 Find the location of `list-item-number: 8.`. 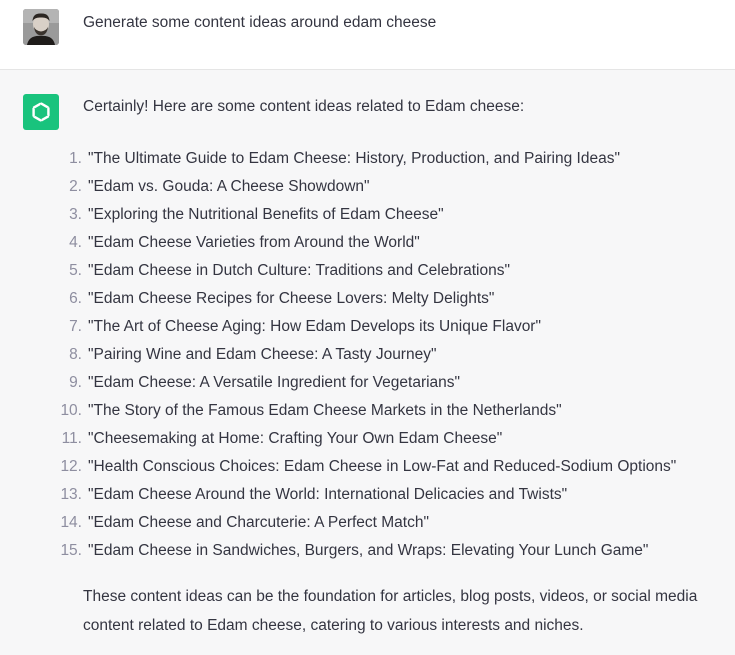

list-item-number: 8. is located at coordinates (75, 354).